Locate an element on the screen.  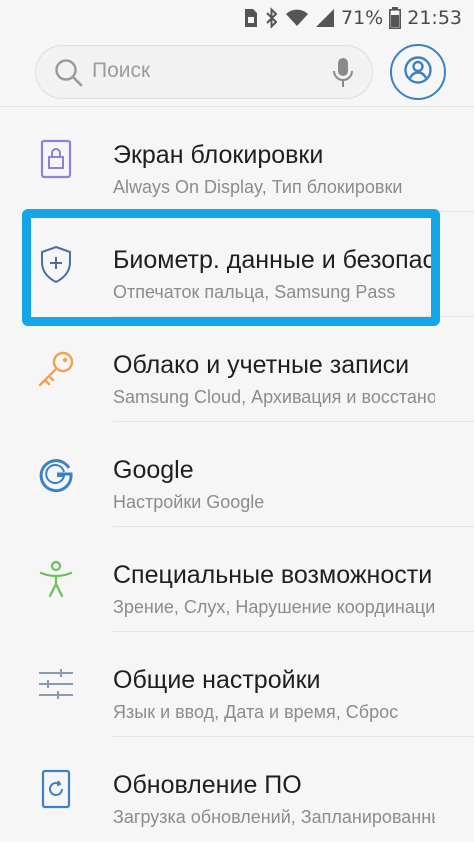
setting-subtitle: Зрение, Слух, Нарушение координации is located at coordinates (274, 607).